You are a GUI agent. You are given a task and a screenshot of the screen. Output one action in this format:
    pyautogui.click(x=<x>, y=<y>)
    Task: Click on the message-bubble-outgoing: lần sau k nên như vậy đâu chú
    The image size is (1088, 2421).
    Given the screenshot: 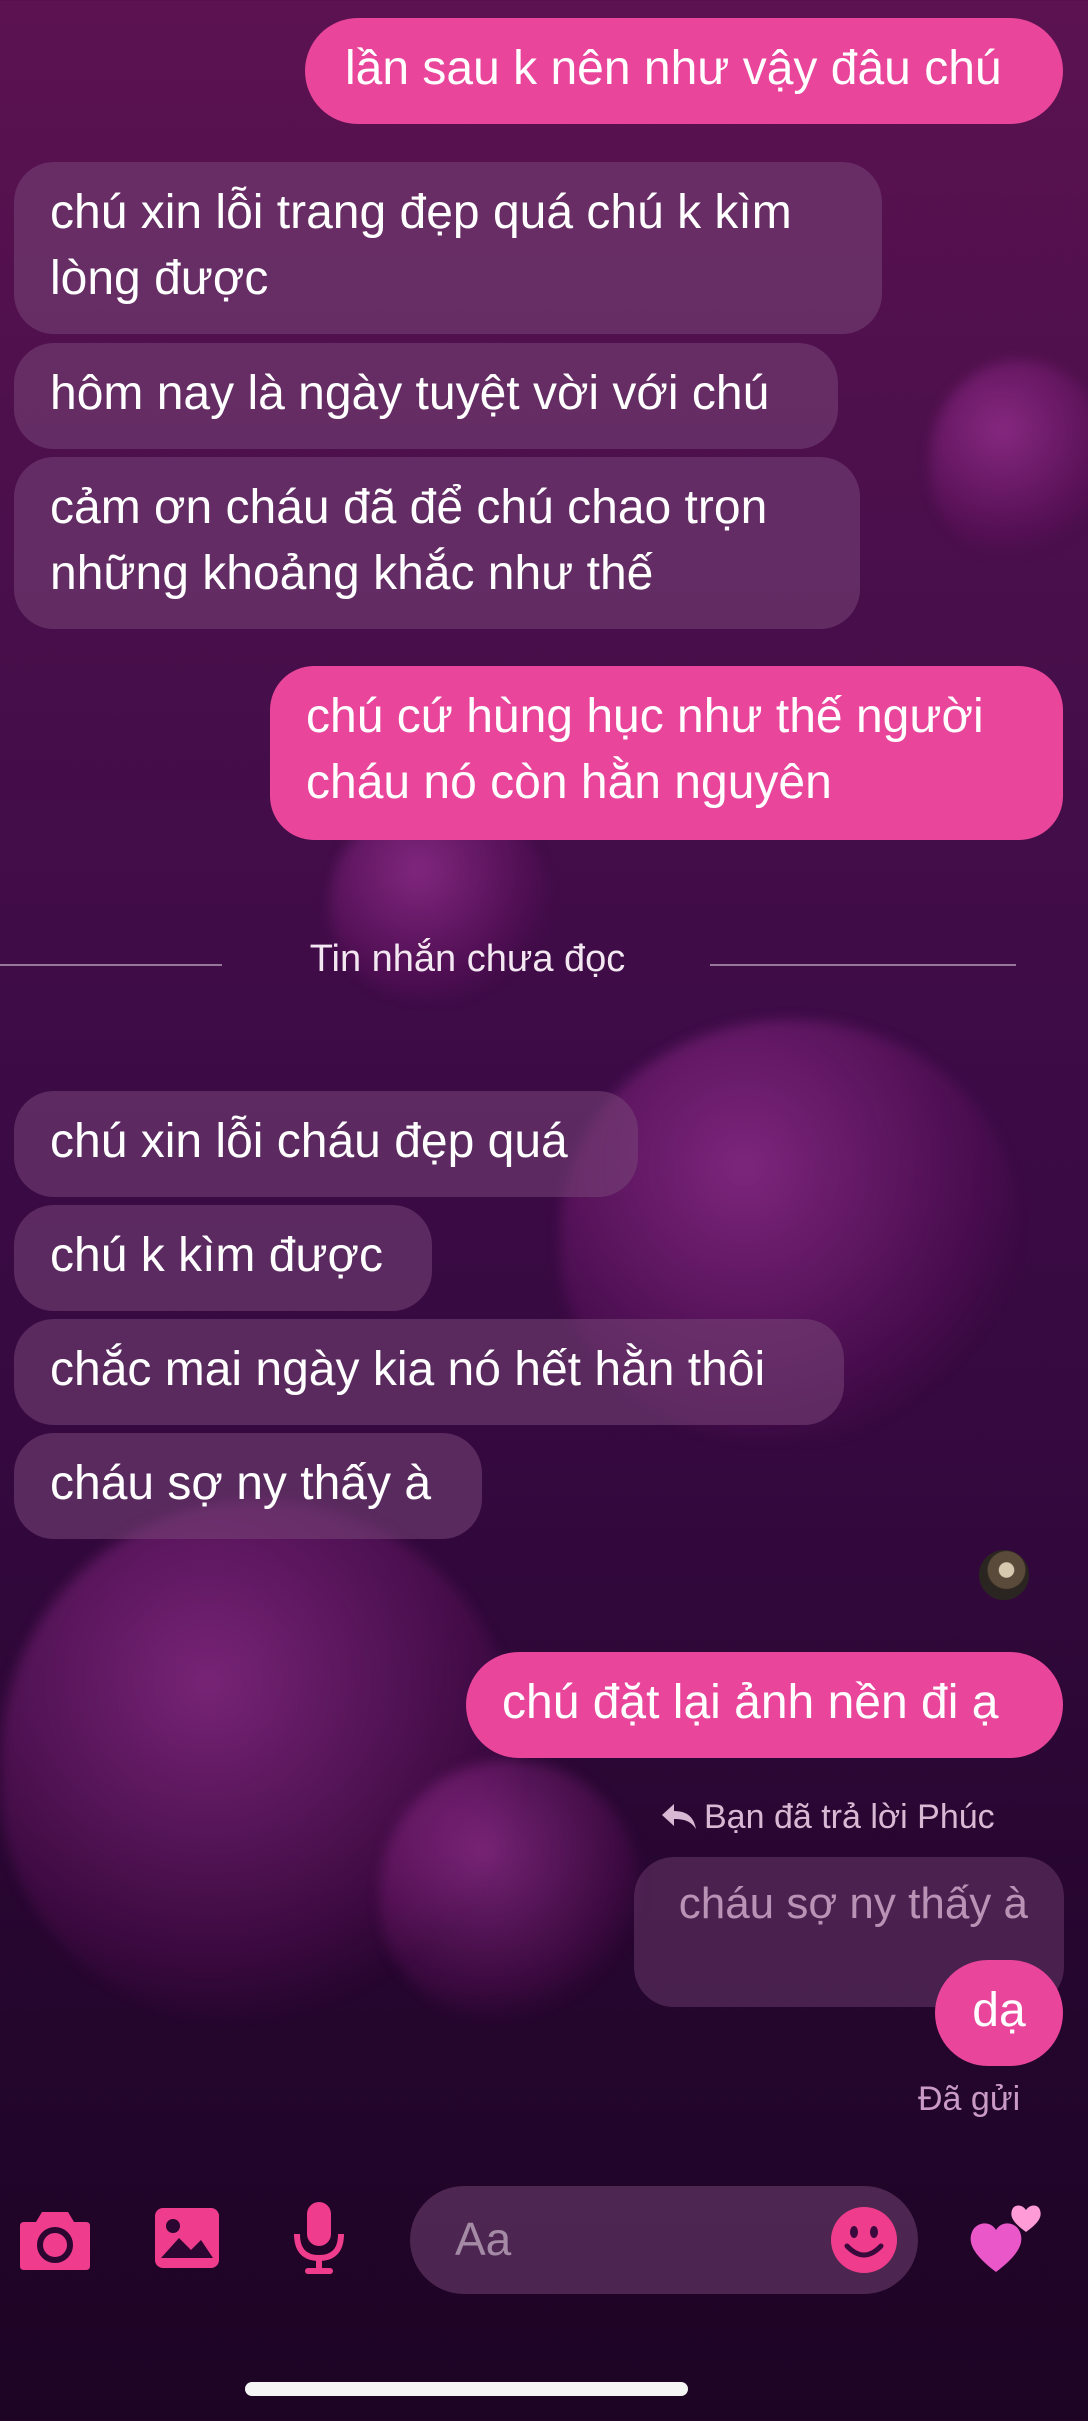 What is the action you would take?
    pyautogui.click(x=684, y=71)
    